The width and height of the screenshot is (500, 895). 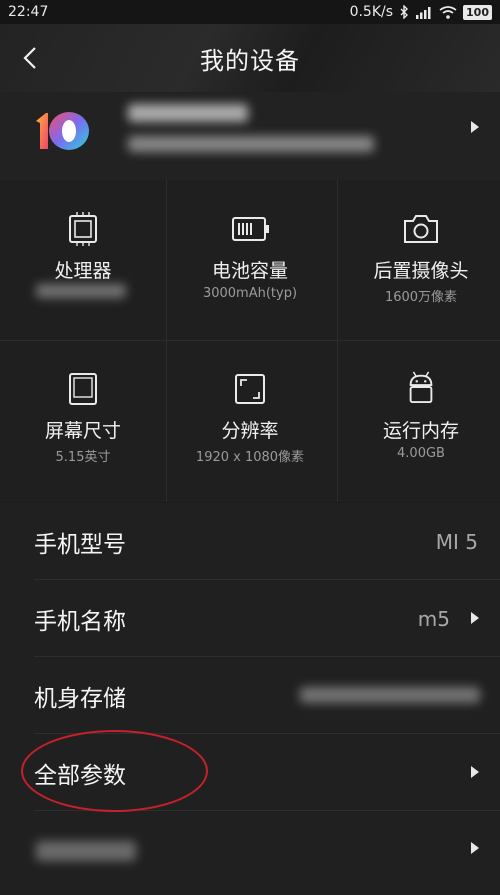 I want to click on row-blurred-item, so click(x=250, y=853).